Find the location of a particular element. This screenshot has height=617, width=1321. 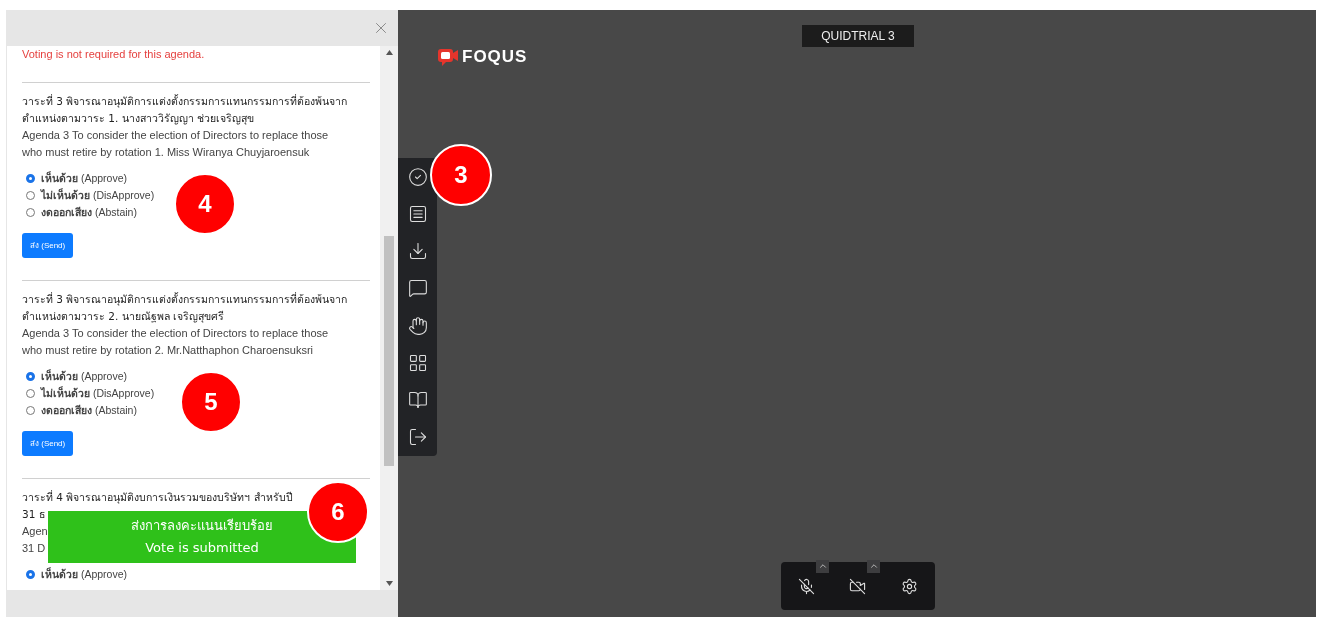

callout-badge: 5 is located at coordinates (211, 402).